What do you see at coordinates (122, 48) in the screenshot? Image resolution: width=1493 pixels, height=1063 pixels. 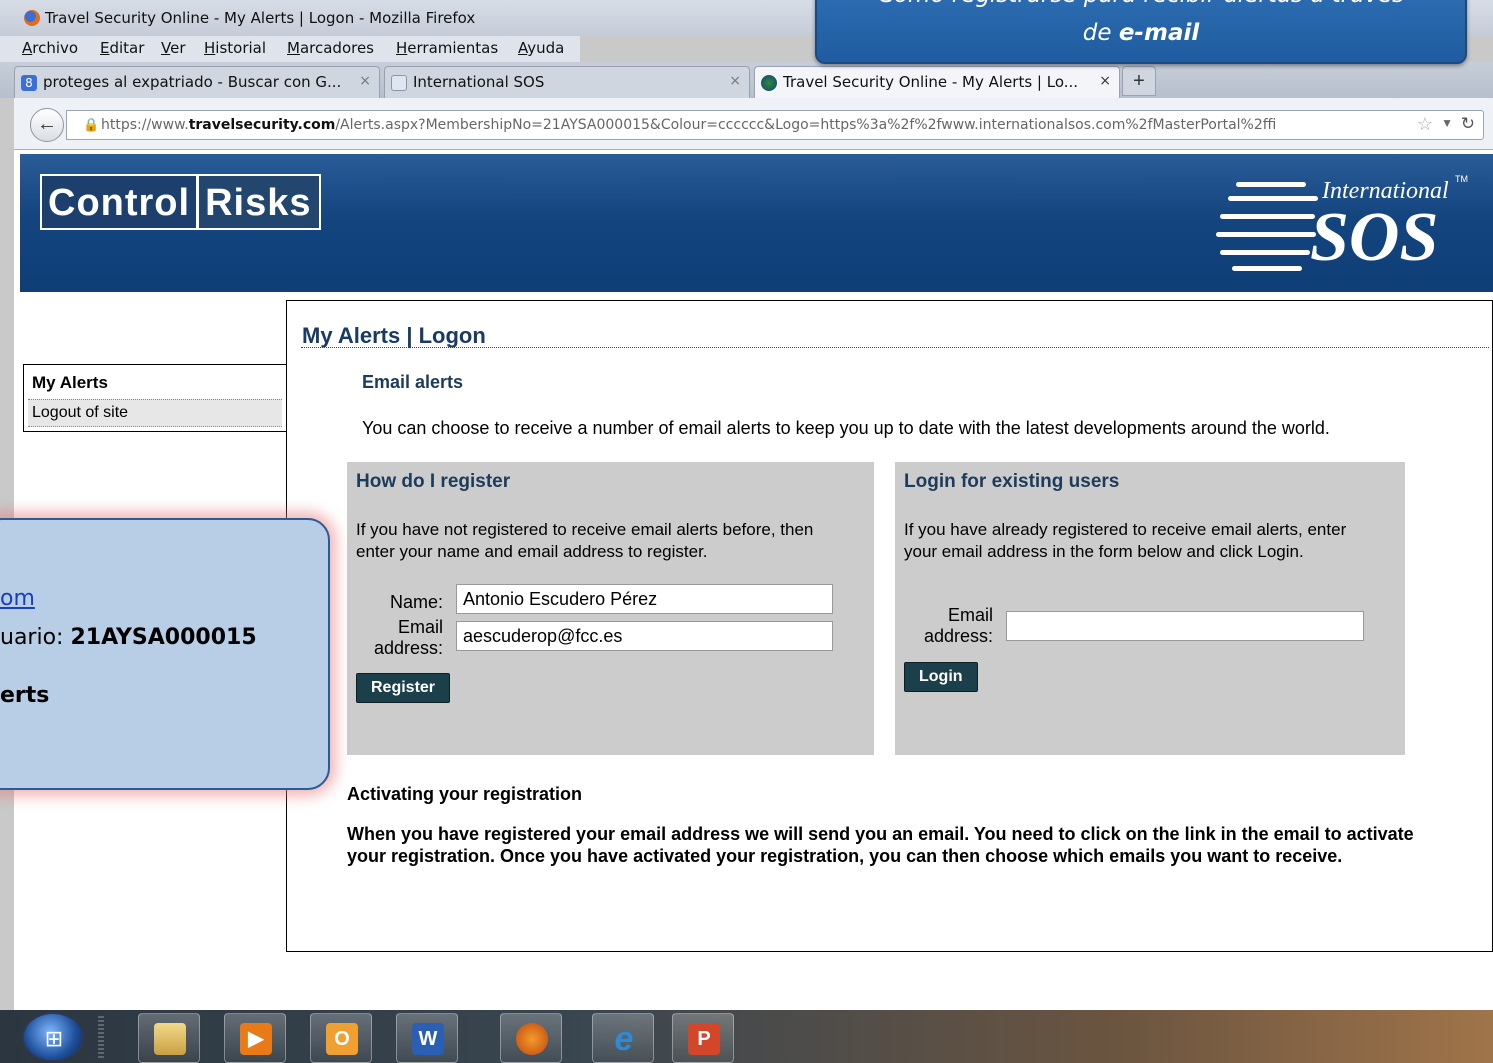 I see `menu-editar: Editar` at bounding box center [122, 48].